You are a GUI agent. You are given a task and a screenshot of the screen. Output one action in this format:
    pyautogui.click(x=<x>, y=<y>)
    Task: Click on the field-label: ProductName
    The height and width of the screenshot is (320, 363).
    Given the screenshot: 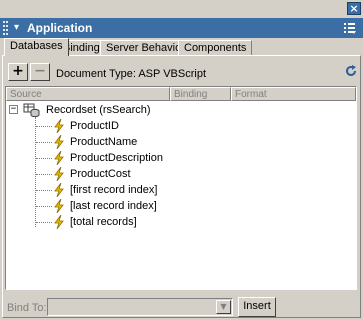 What is the action you would take?
    pyautogui.click(x=104, y=142)
    